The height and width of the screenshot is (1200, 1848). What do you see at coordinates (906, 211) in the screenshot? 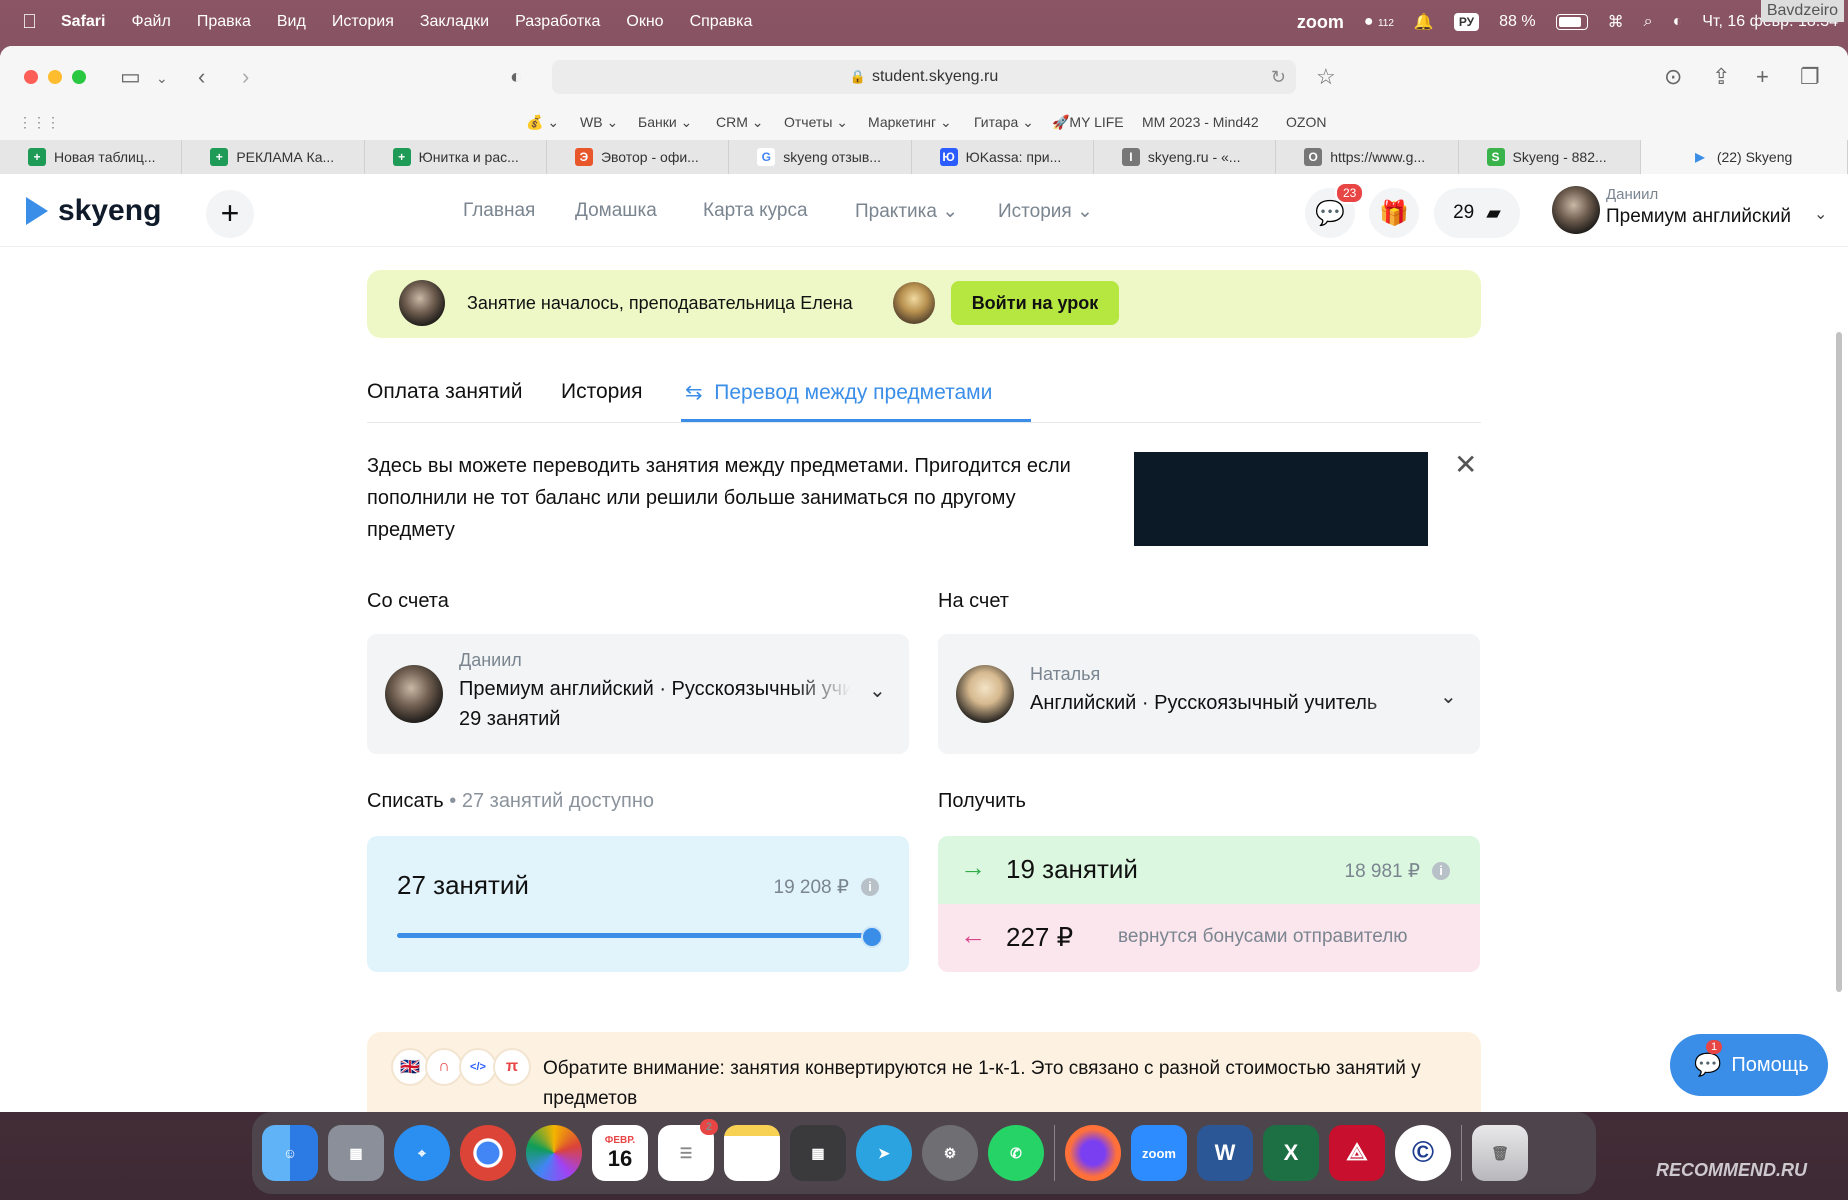
I see `nav-practice: Практика ⌄` at bounding box center [906, 211].